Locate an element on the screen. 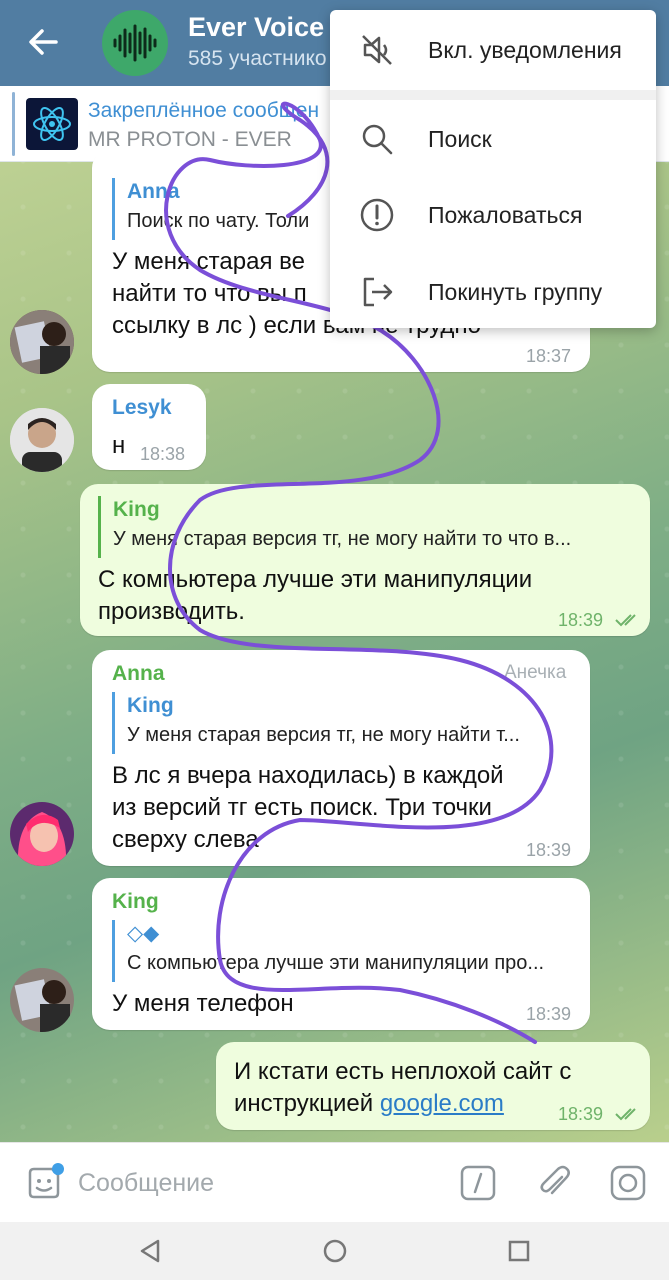 This screenshot has height=1280, width=669. bot-commands-button is located at coordinates (478, 1183).